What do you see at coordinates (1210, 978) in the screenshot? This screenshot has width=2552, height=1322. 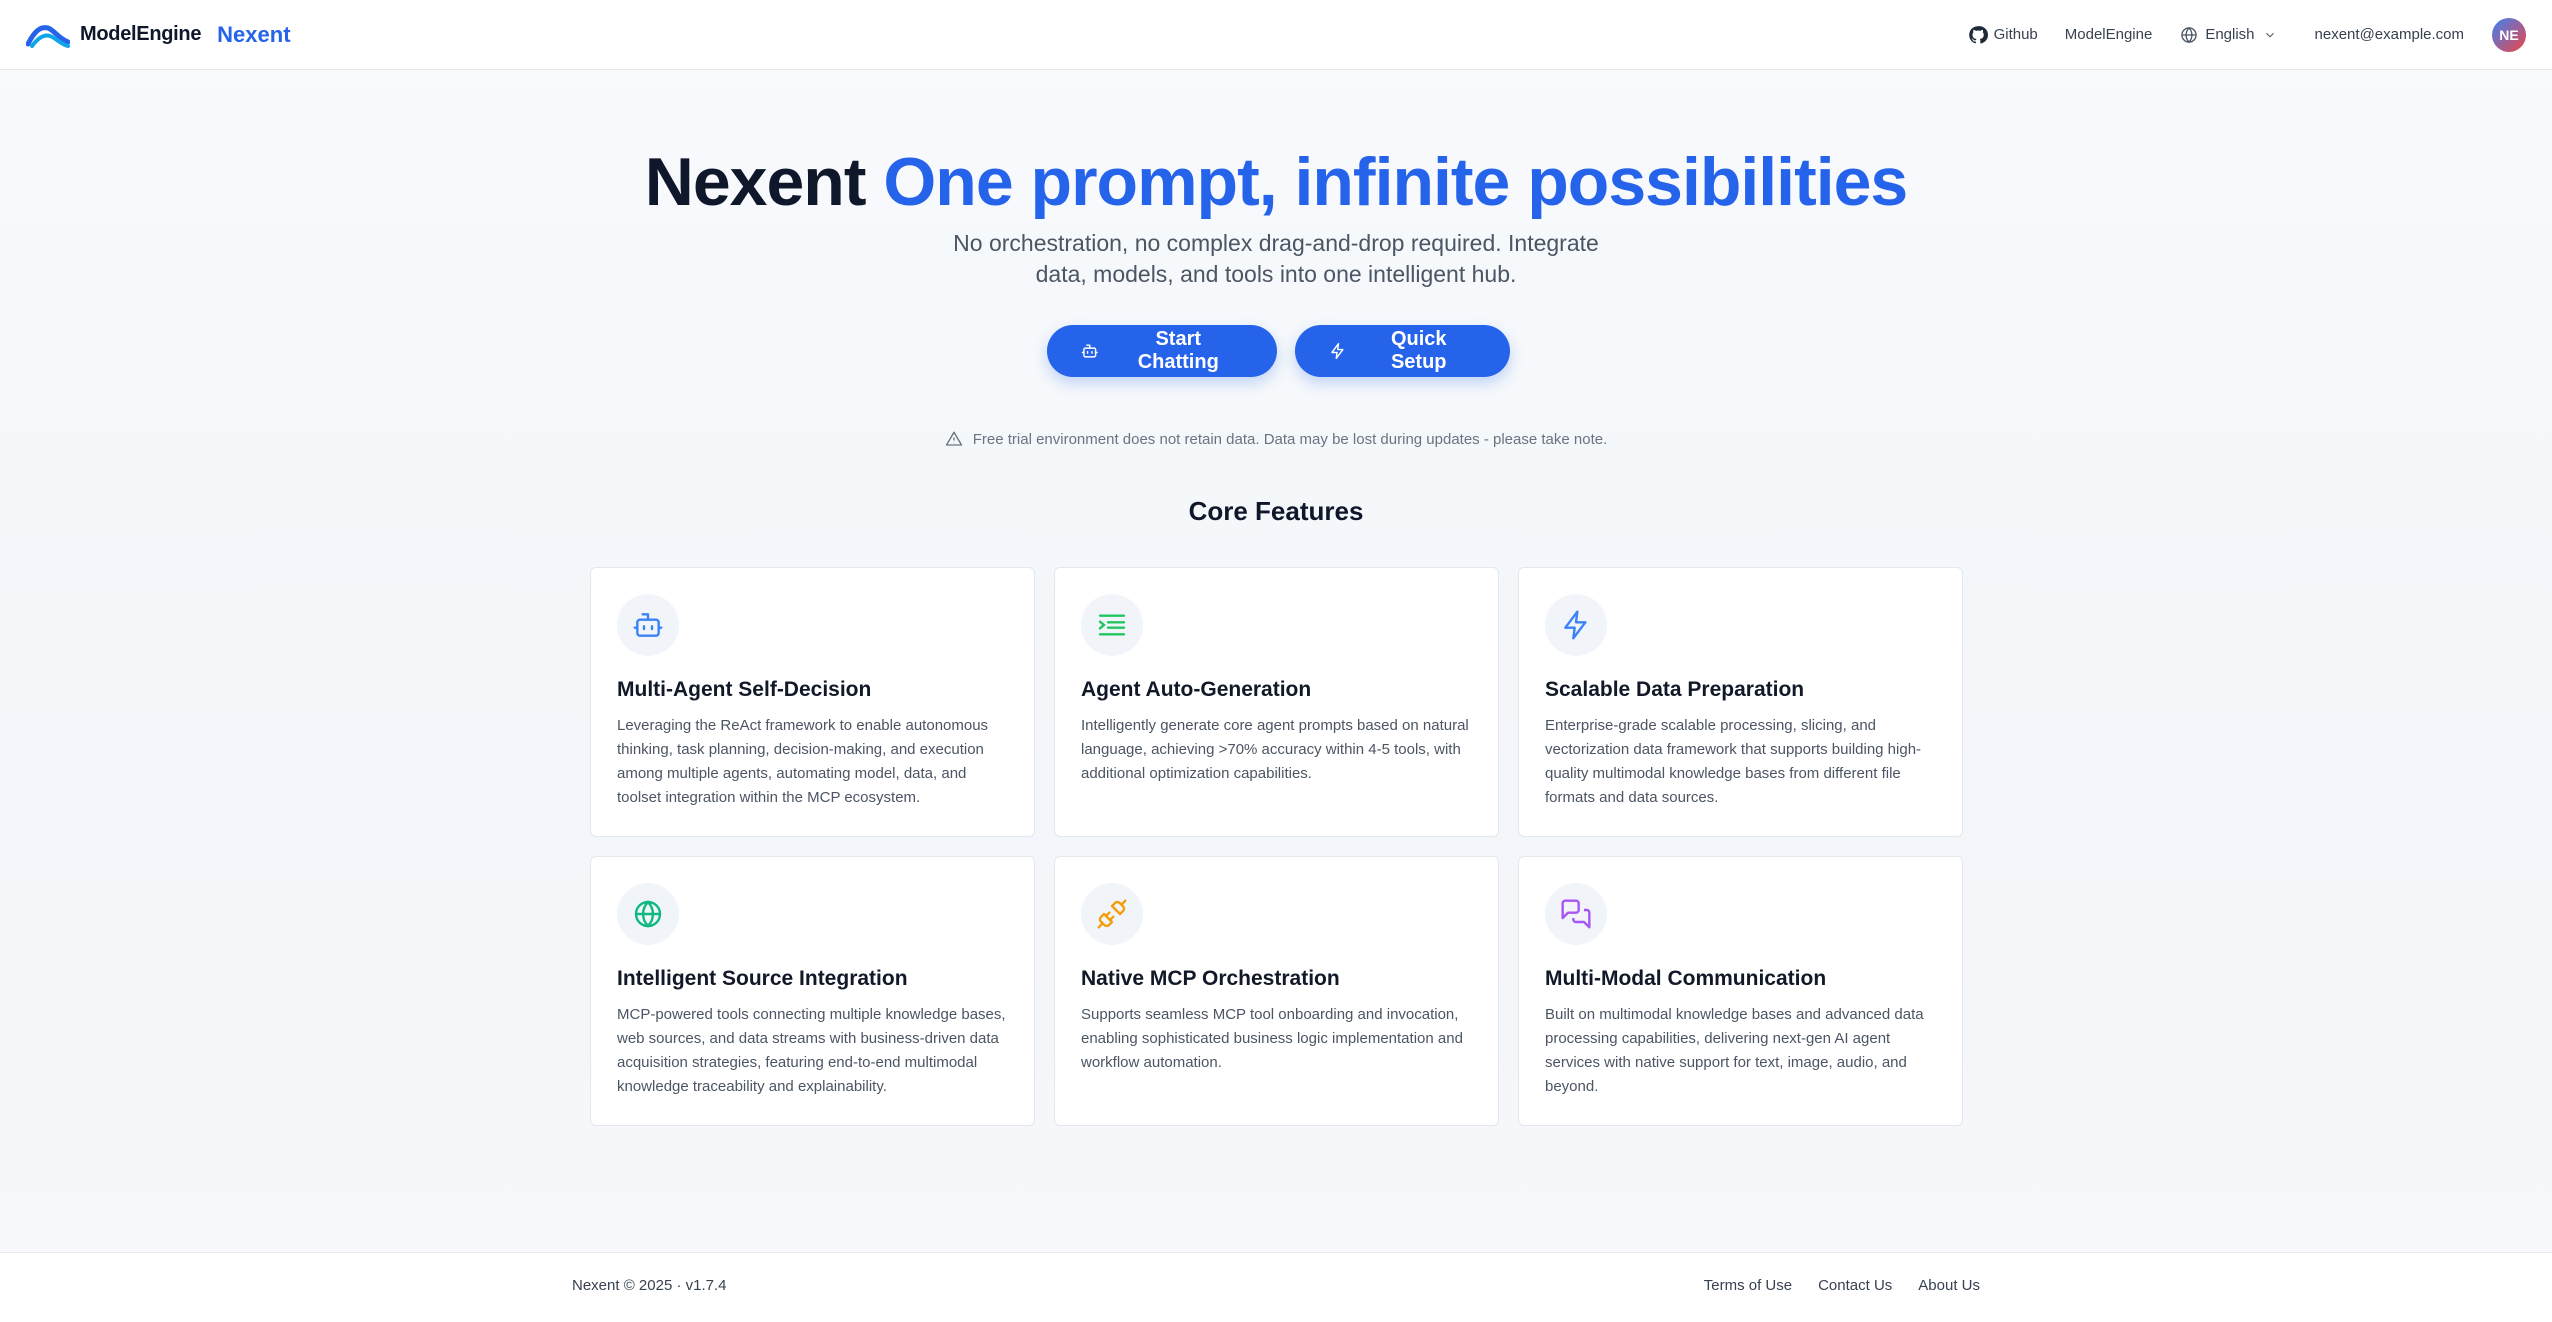 I see `feature-title: Native MCP Orchestration` at bounding box center [1210, 978].